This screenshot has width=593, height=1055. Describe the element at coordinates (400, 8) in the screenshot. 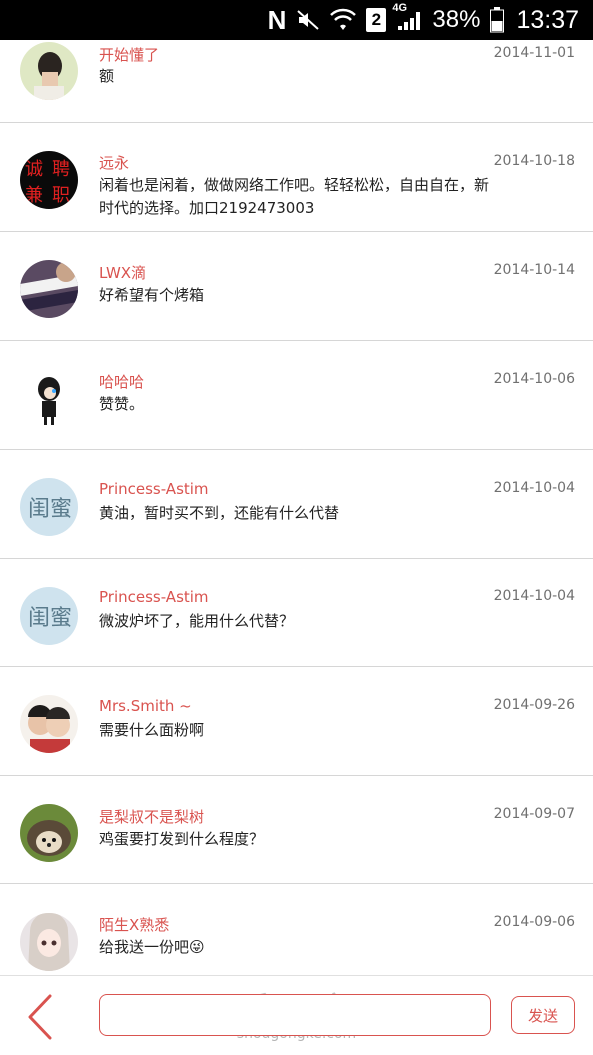

I see `network-type: 4G` at that location.